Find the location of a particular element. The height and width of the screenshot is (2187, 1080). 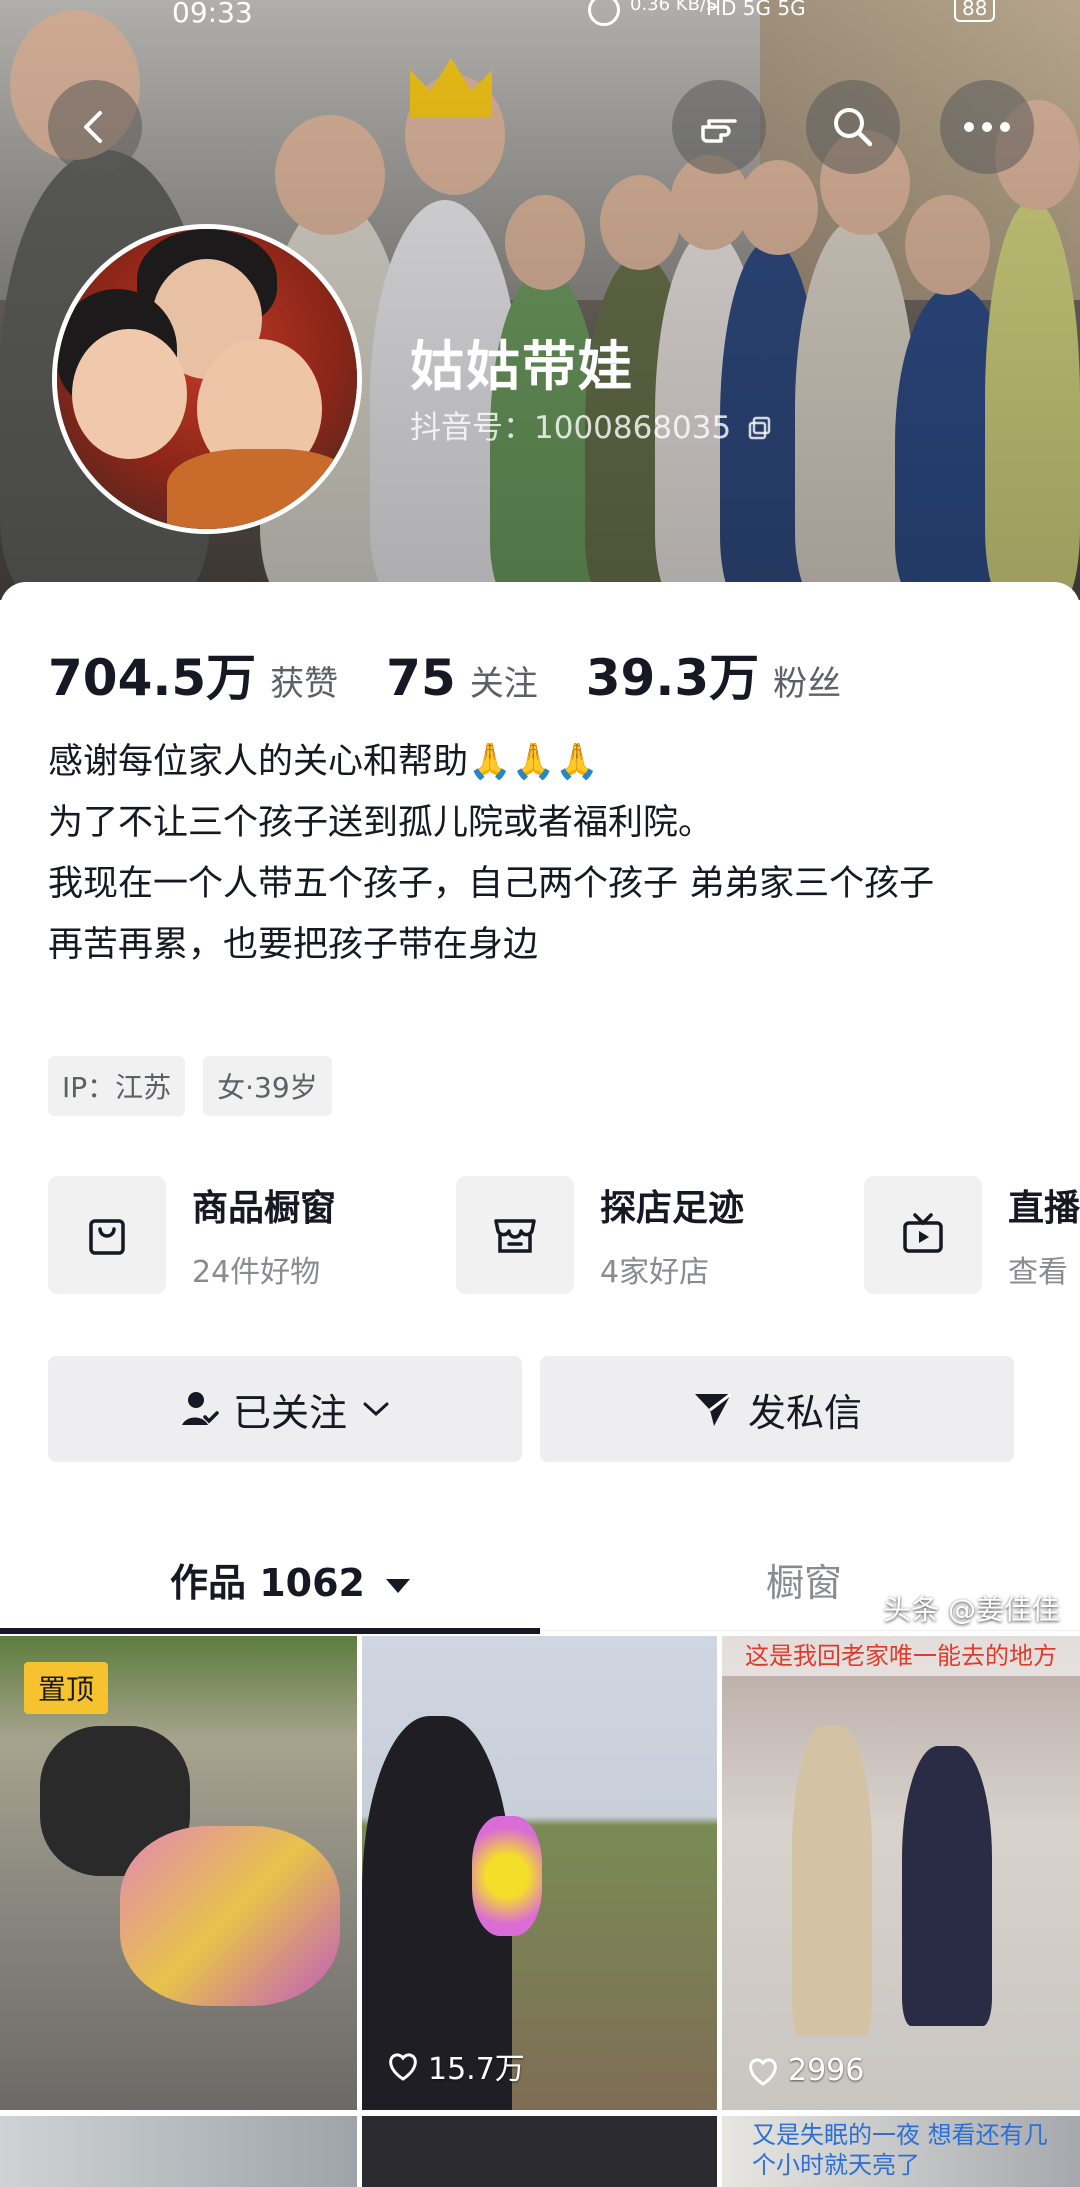

bio-line: 再苦再累，也要把孩子带在身边 is located at coordinates (293, 945).